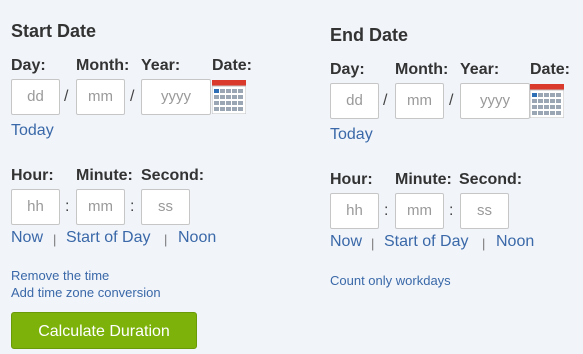  Describe the element at coordinates (32, 131) in the screenshot. I see `start-today-link: Today` at that location.